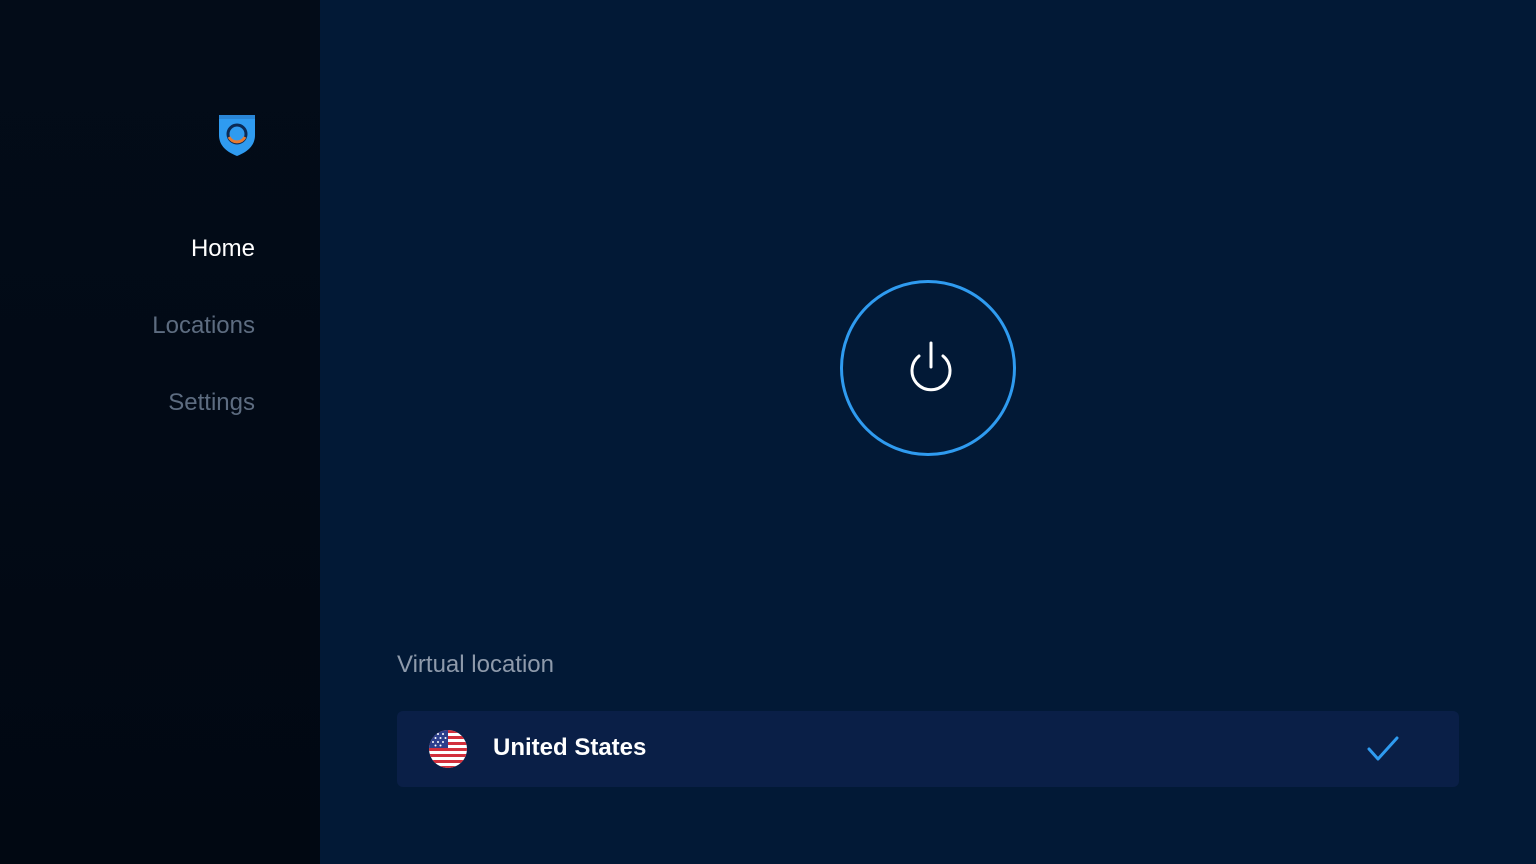  I want to click on power-icon, so click(931, 366).